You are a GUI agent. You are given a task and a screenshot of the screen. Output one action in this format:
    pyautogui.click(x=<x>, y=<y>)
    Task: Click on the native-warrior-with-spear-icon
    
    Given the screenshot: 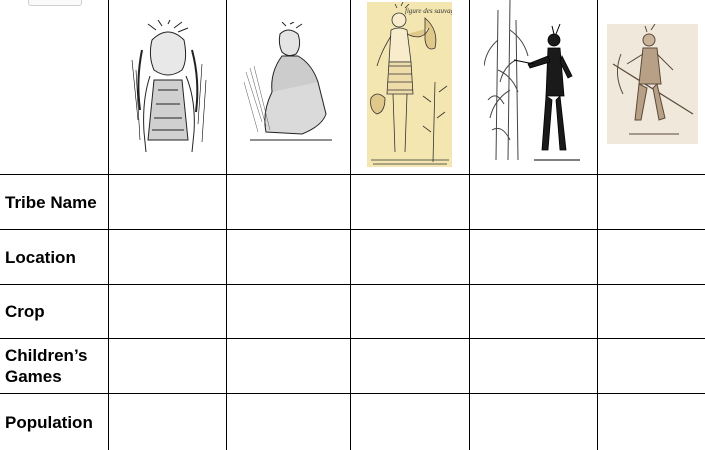 What is the action you would take?
    pyautogui.click(x=652, y=84)
    